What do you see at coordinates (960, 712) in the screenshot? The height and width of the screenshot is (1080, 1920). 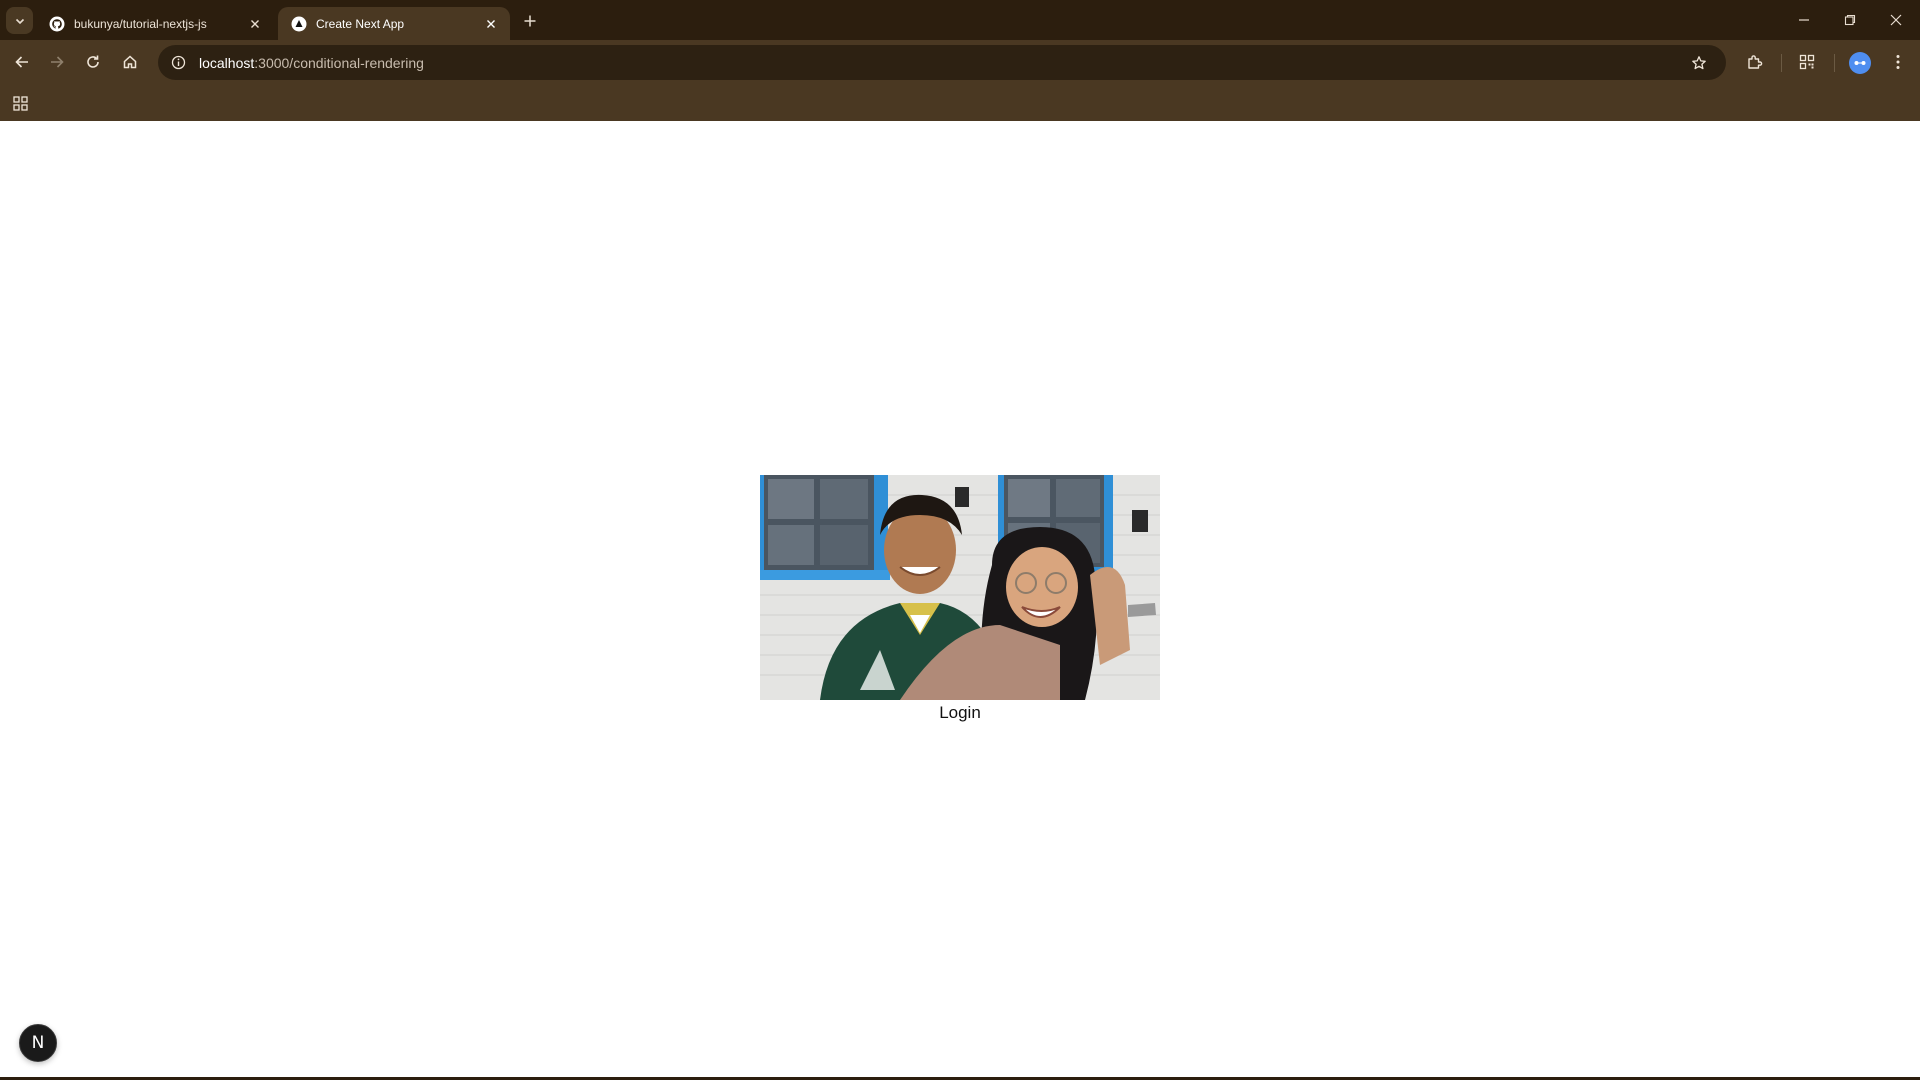 I see `login-status-text: Login` at bounding box center [960, 712].